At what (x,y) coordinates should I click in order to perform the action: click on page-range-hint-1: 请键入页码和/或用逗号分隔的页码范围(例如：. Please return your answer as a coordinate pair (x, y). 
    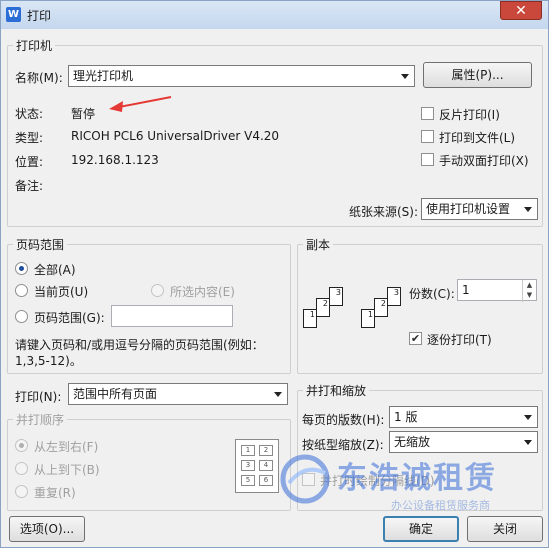
    Looking at the image, I should click on (139, 345).